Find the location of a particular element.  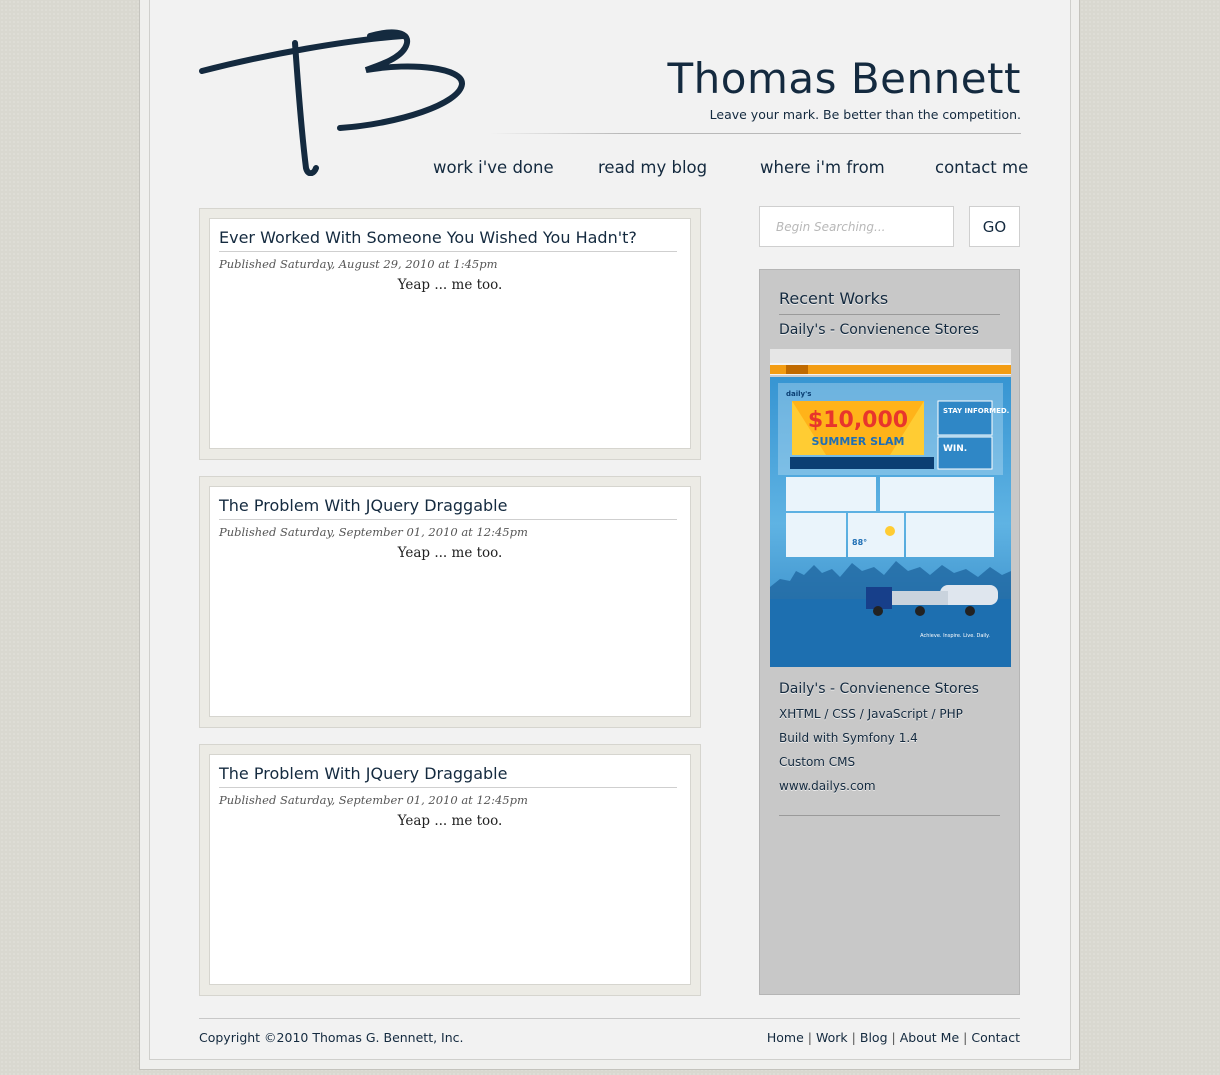

thumb-headline: $10,000 is located at coordinates (858, 420).